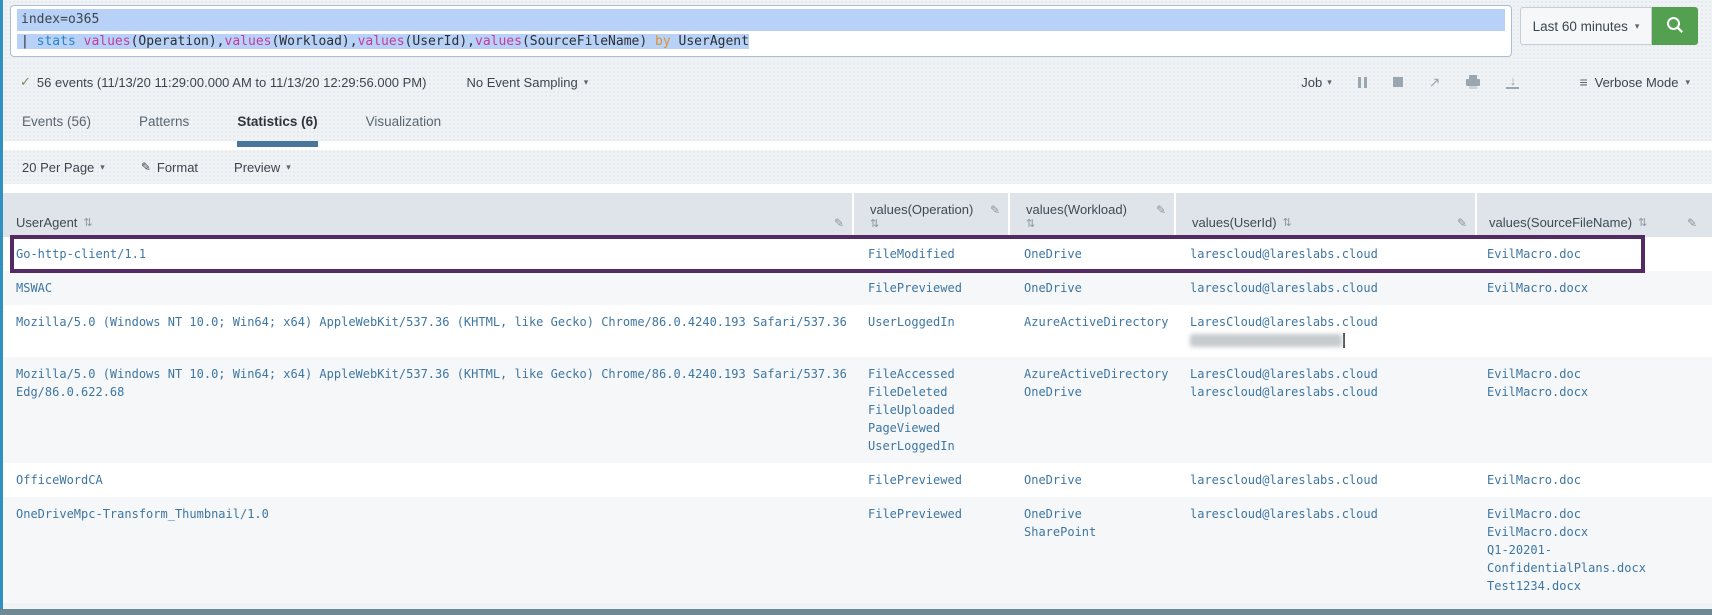  What do you see at coordinates (1312, 82) in the screenshot?
I see `job-menu-label: Job` at bounding box center [1312, 82].